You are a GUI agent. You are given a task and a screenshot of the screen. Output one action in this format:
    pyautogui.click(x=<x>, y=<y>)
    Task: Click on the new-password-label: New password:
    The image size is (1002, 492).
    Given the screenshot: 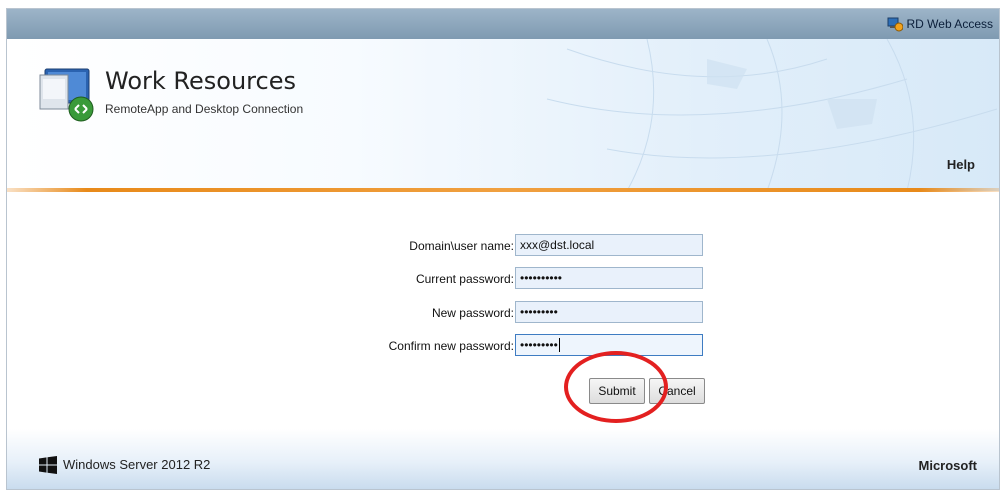 What is the action you would take?
    pyautogui.click(x=472, y=313)
    